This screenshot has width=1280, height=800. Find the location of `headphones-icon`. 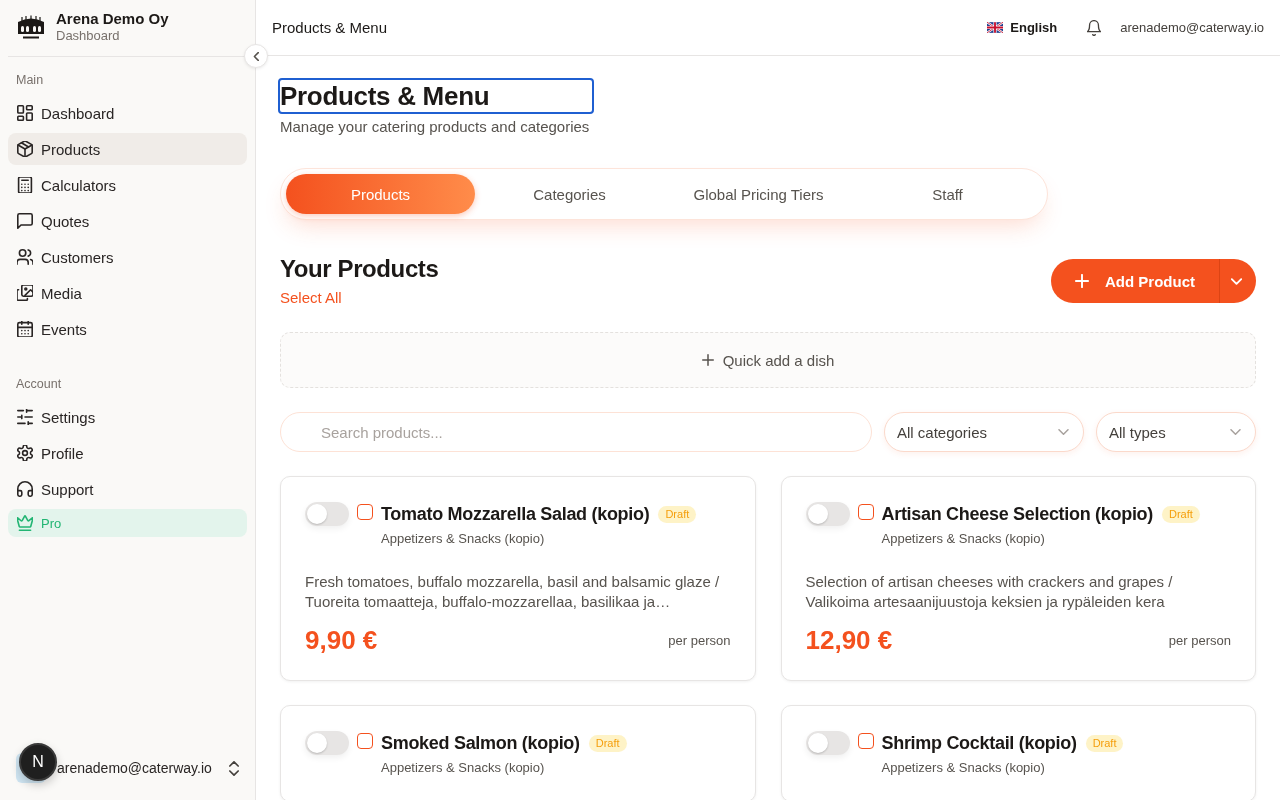

headphones-icon is located at coordinates (25, 489).